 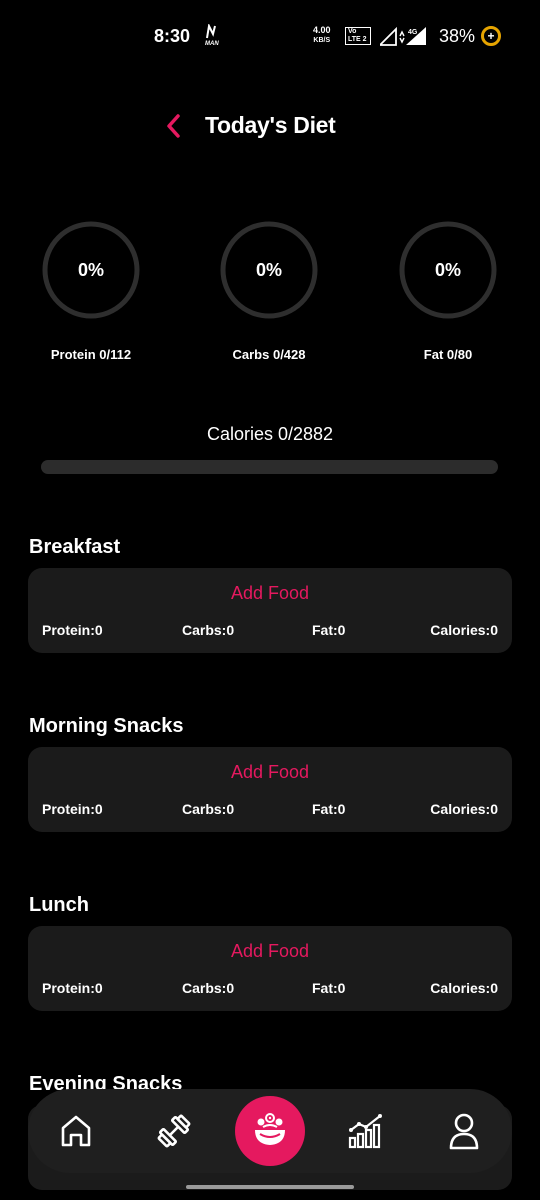 I want to click on fat-label: Fat 0/80, so click(x=448, y=354).